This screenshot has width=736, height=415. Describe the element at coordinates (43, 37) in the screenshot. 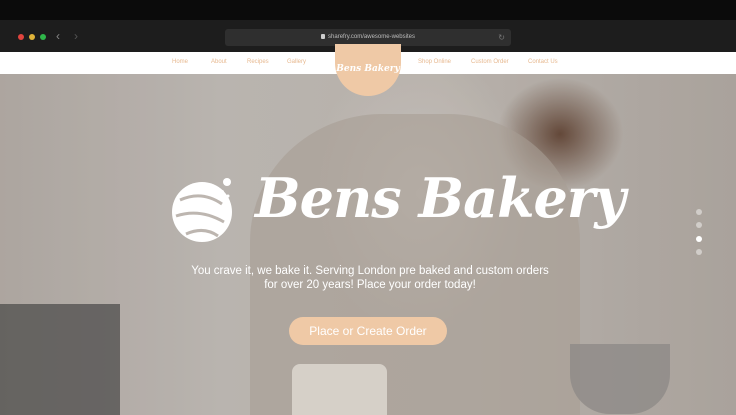

I see `maximize-window-button` at that location.